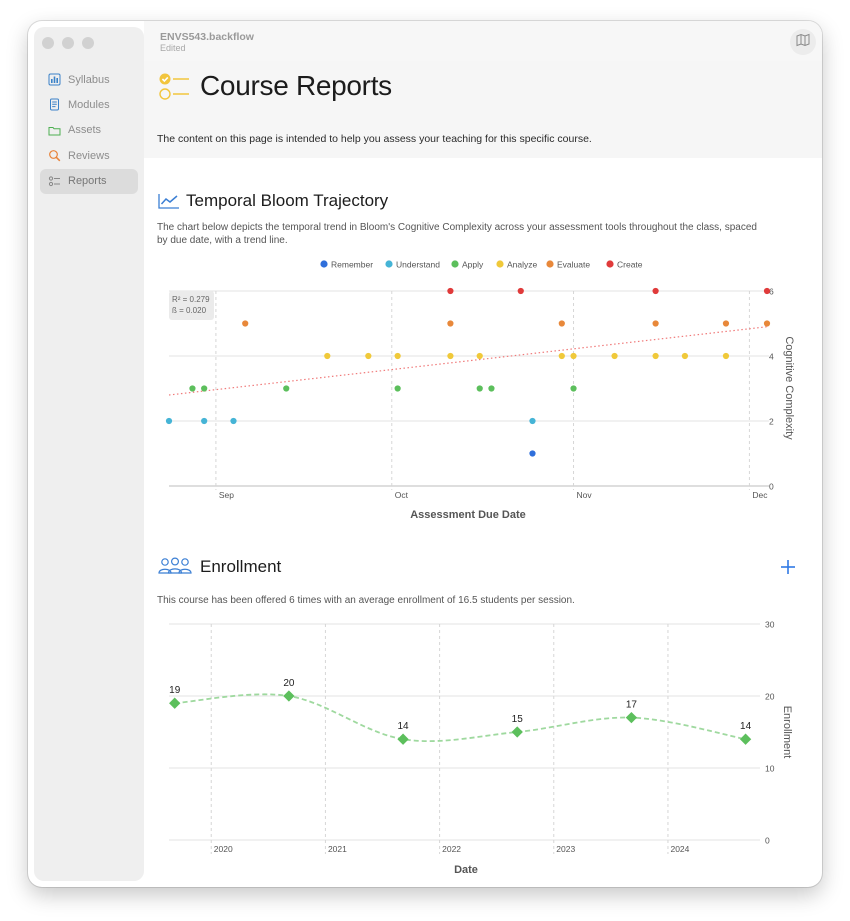  I want to click on x-tick-label: 2020, so click(223, 849).